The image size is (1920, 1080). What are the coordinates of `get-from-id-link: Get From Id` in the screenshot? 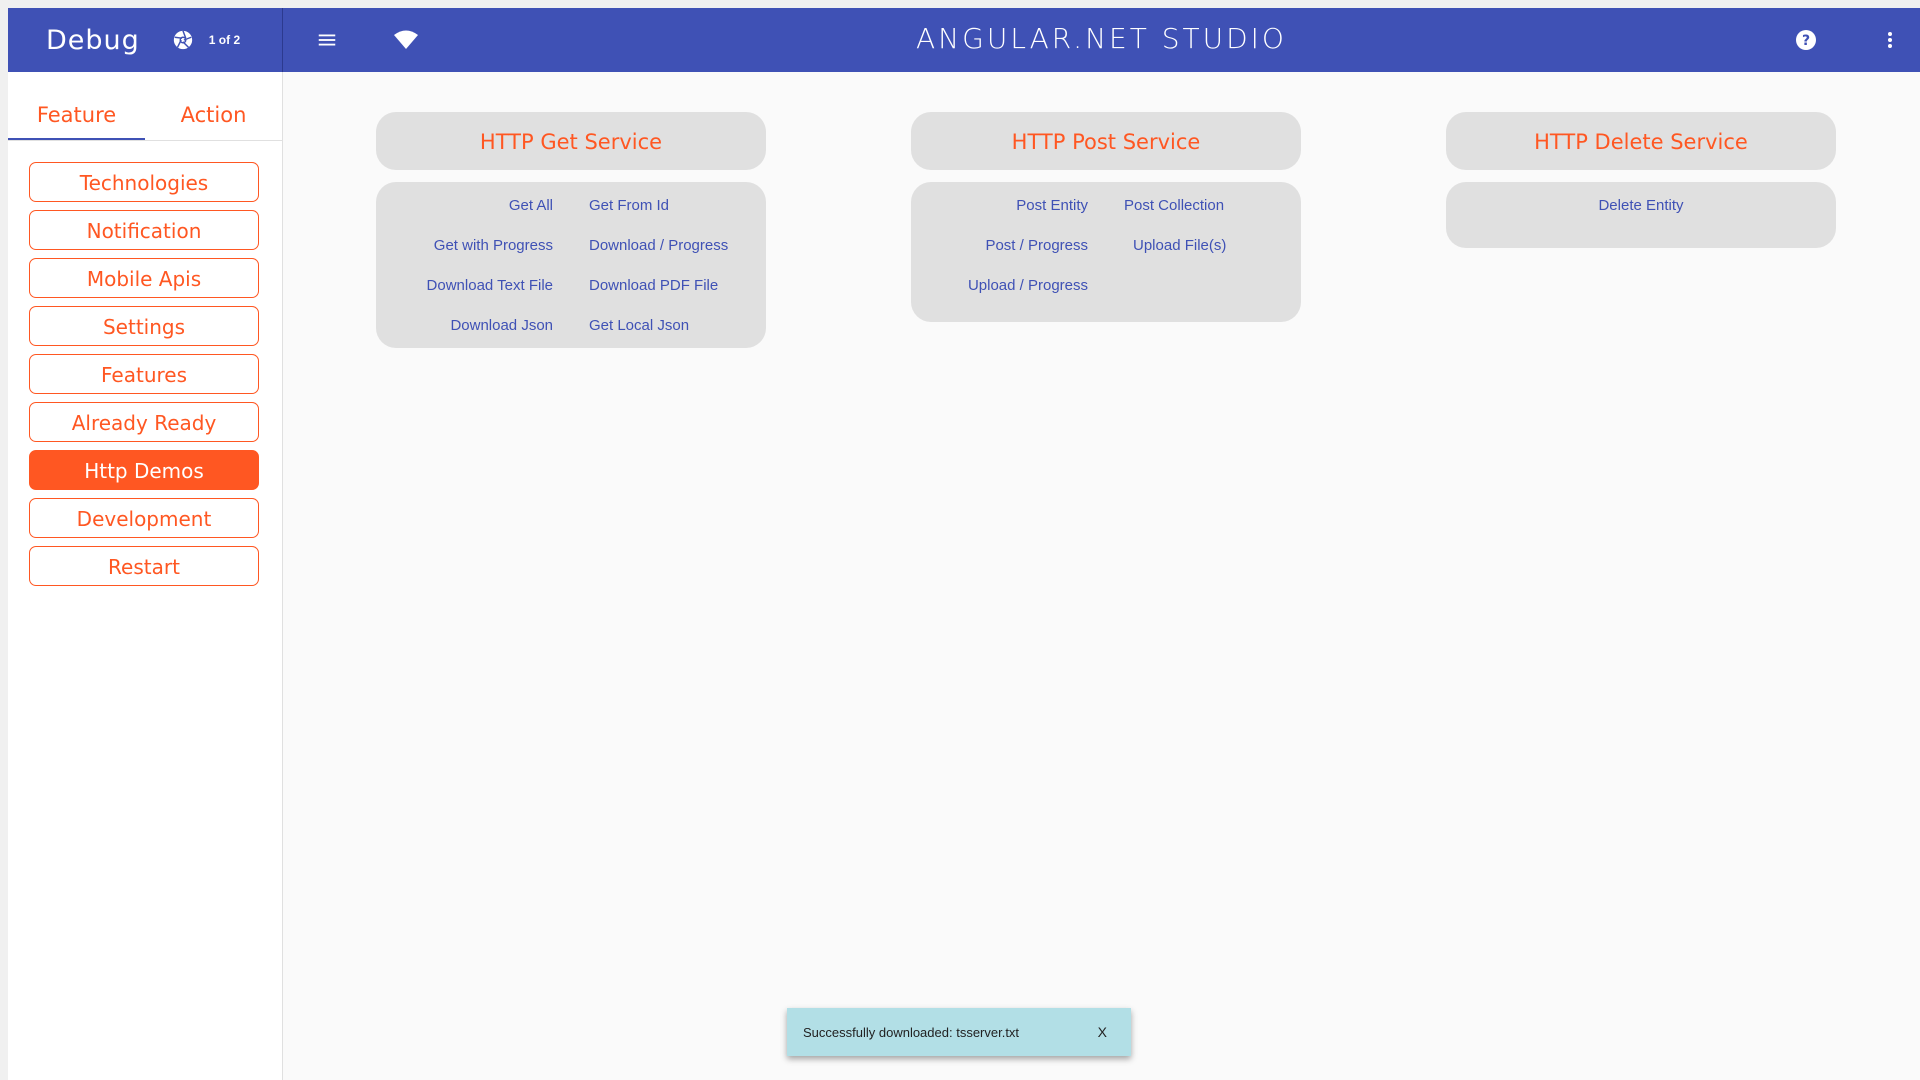 It's located at (677, 206).